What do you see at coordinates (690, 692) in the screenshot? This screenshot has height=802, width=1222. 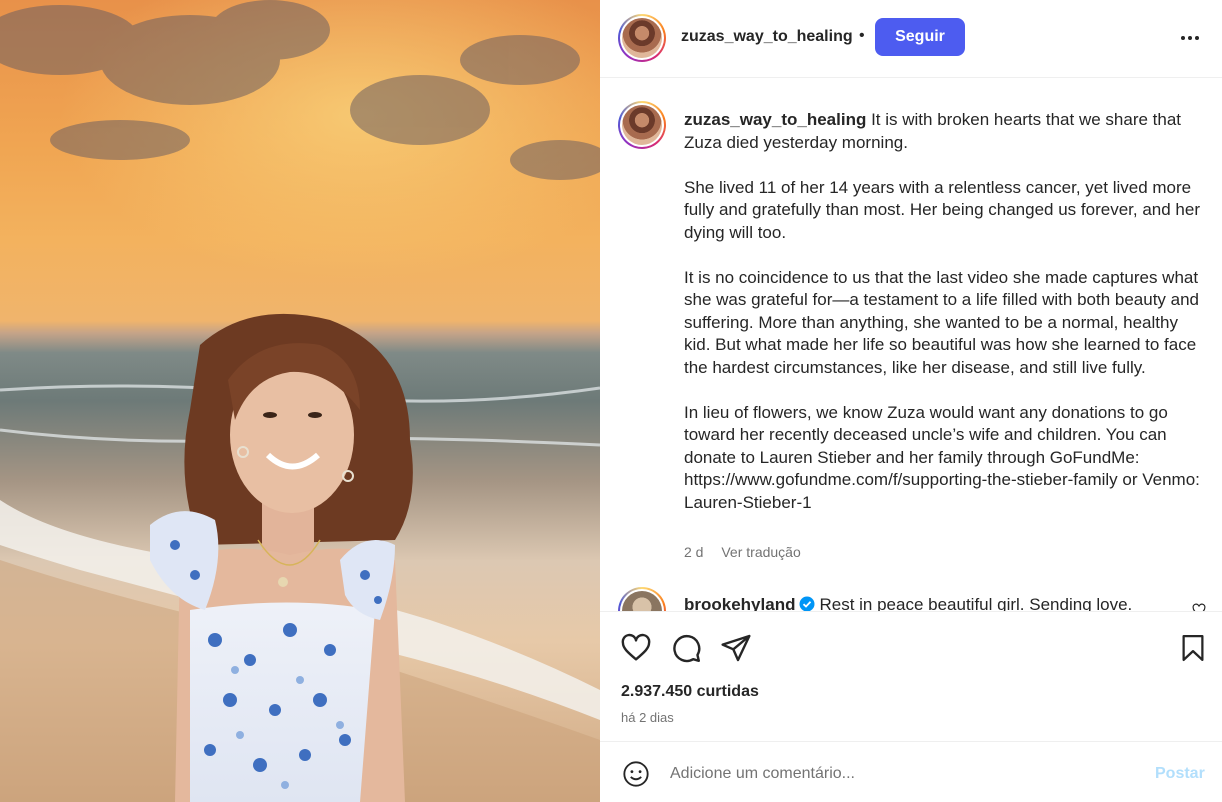 I see `likes-count: 2.937.450 curtidas` at bounding box center [690, 692].